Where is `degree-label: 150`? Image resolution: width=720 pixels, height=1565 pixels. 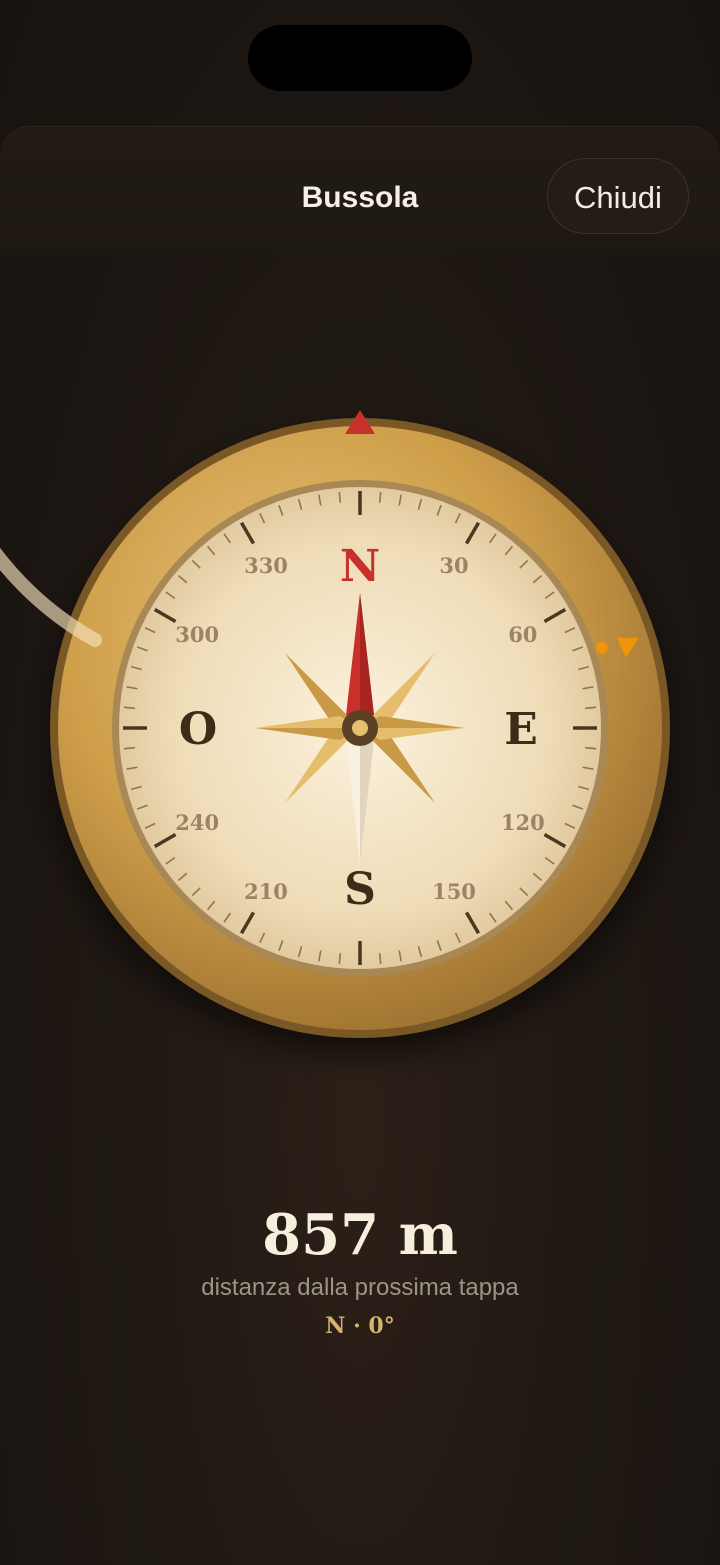
degree-label: 150 is located at coordinates (454, 891).